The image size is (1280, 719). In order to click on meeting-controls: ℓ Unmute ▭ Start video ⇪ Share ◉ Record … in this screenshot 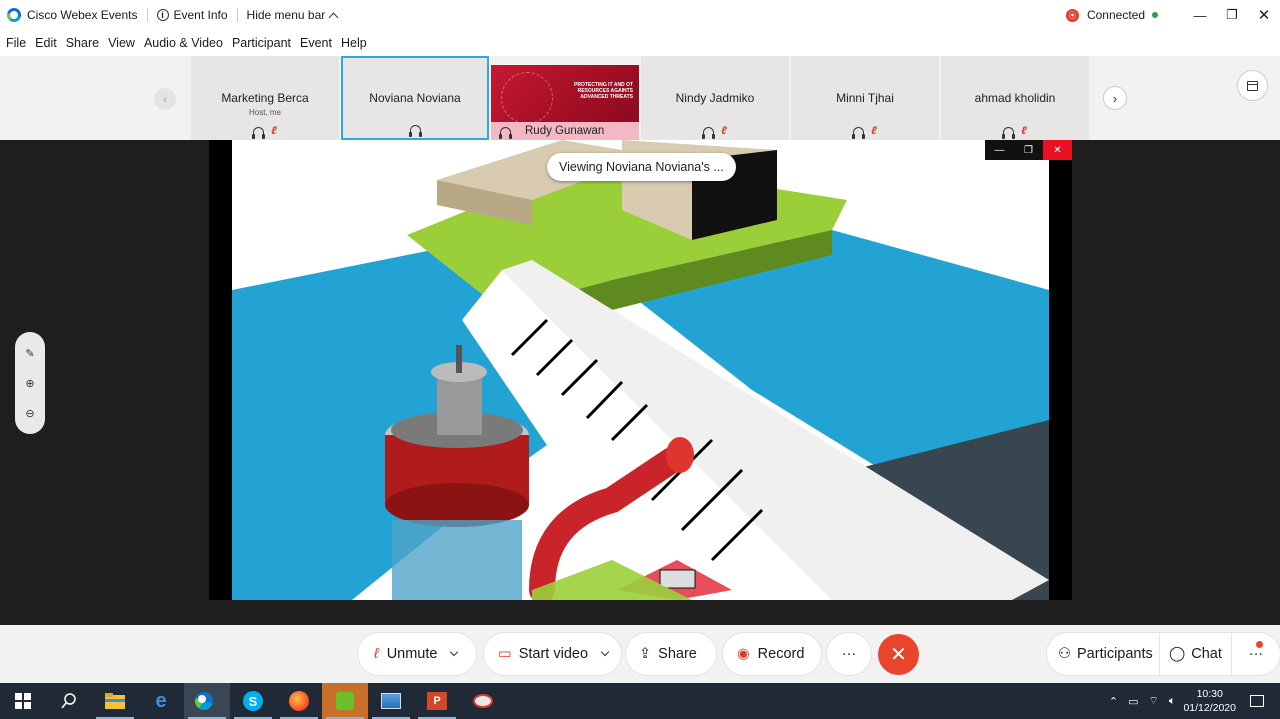, I will do `click(640, 654)`.